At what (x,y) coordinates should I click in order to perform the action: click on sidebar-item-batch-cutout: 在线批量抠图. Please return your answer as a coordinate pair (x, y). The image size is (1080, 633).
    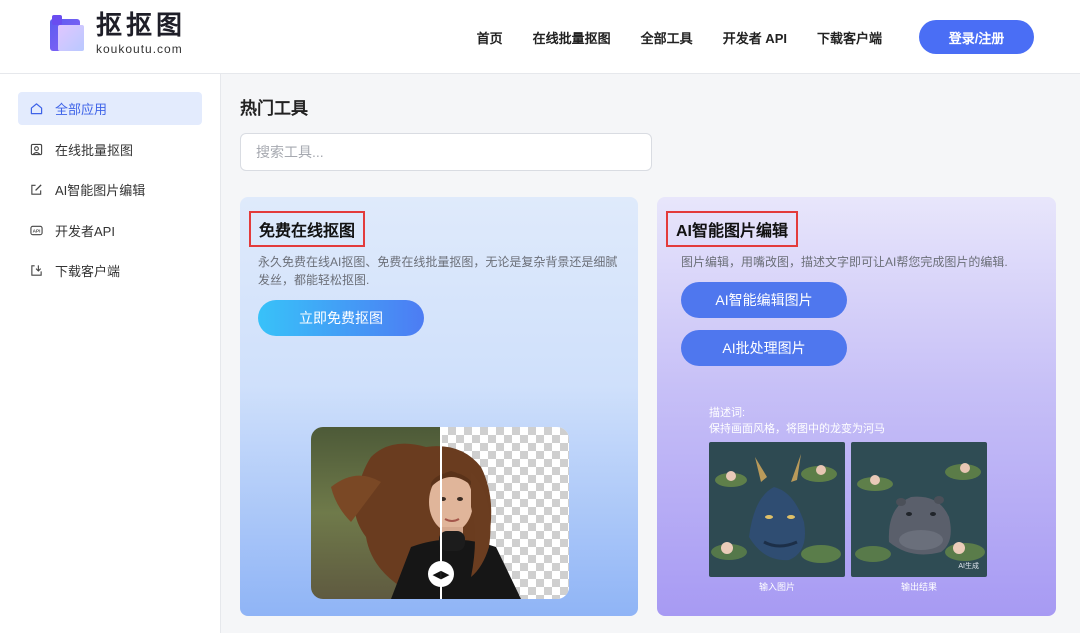
    Looking at the image, I should click on (110, 149).